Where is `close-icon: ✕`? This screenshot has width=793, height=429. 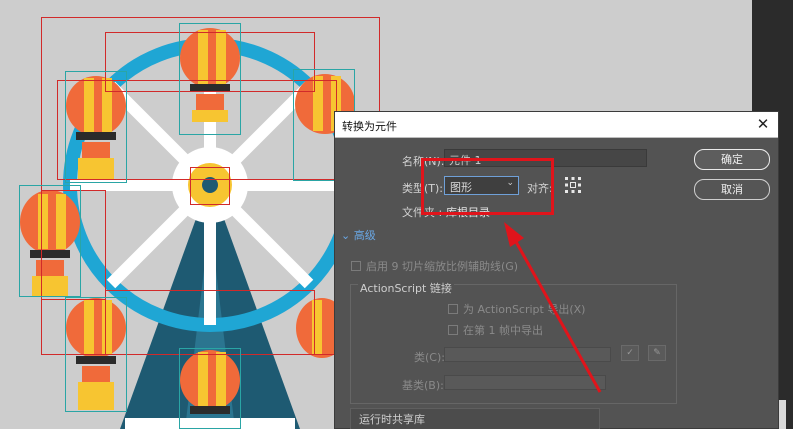
close-icon: ✕ is located at coordinates (763, 124).